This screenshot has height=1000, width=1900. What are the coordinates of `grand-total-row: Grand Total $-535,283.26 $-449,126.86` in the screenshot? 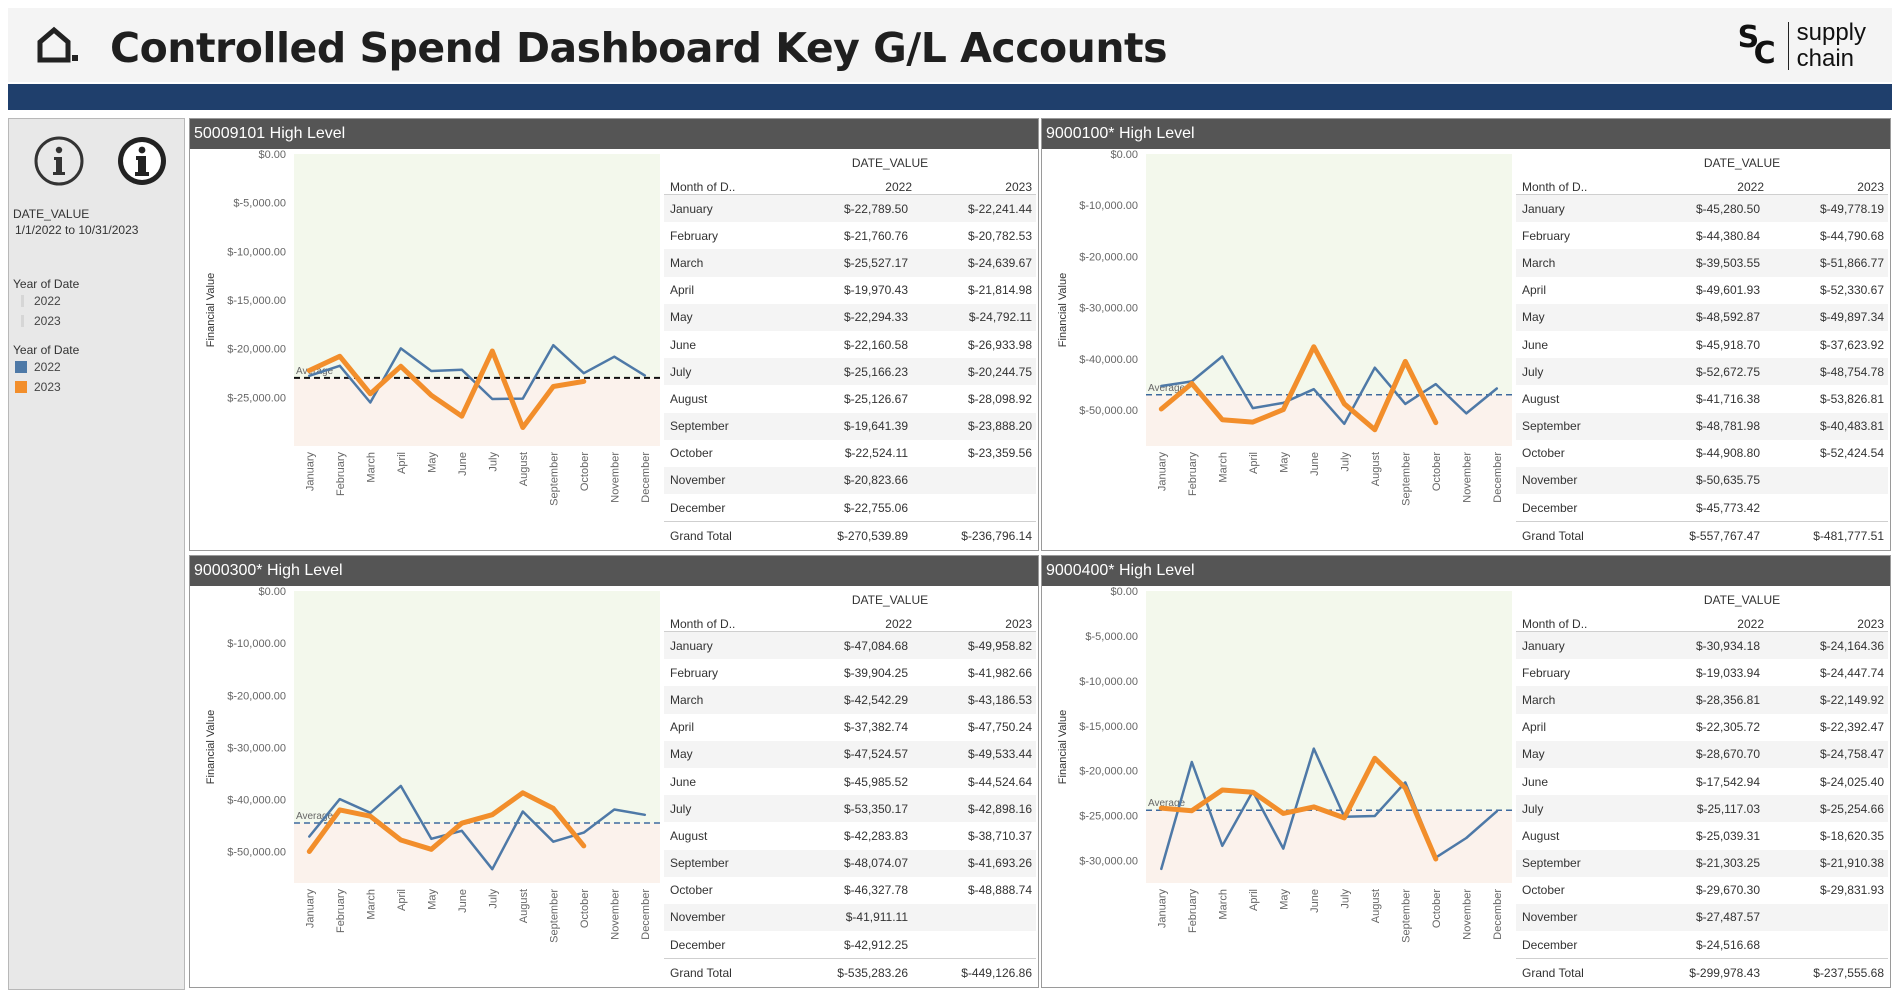 It's located at (850, 972).